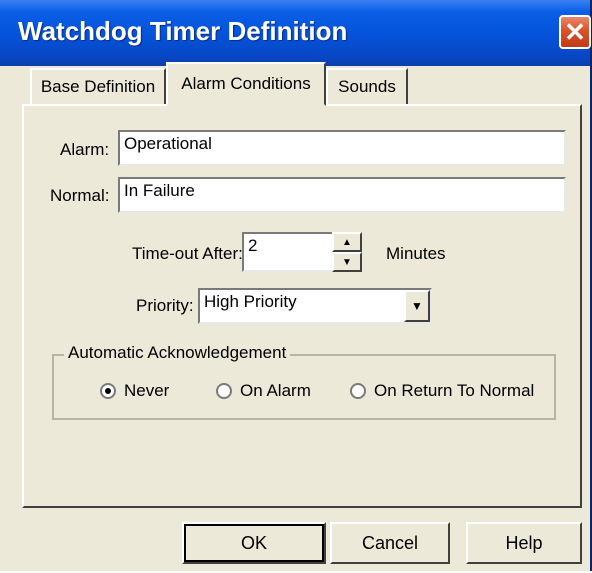 This screenshot has height=573, width=592. I want to click on spin-up-button: ▲, so click(347, 242).